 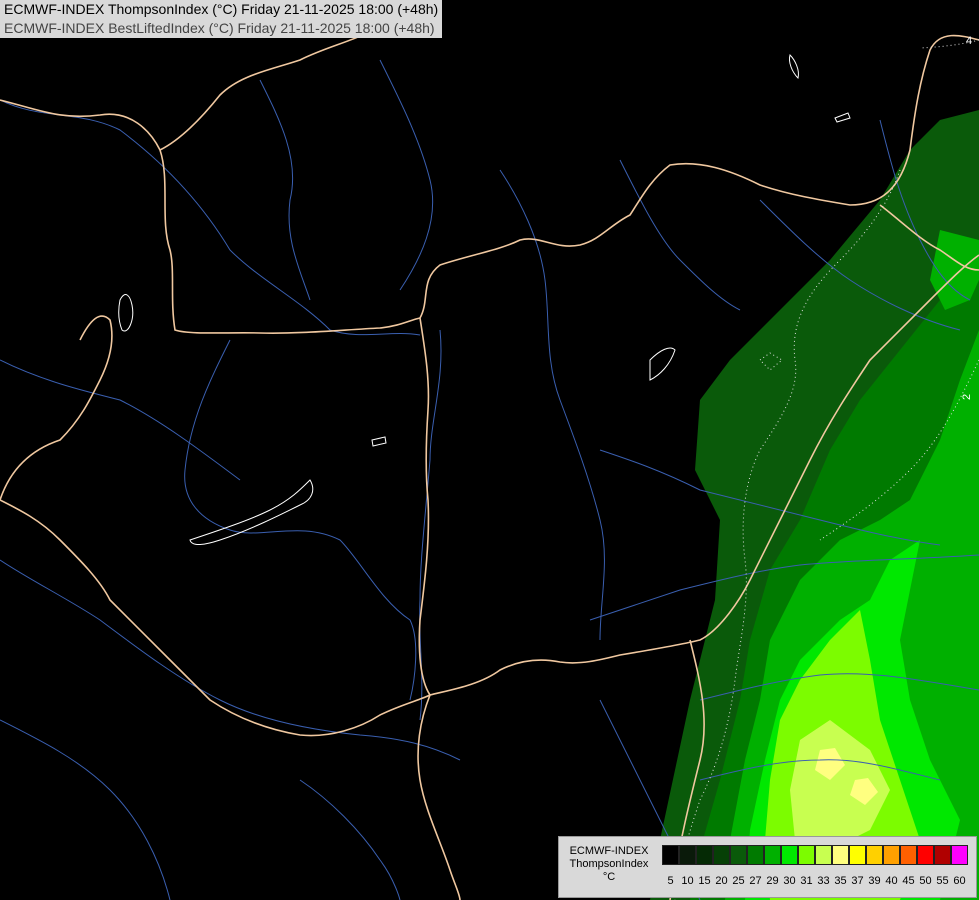 I want to click on contour-label-2: 2, so click(x=967, y=397).